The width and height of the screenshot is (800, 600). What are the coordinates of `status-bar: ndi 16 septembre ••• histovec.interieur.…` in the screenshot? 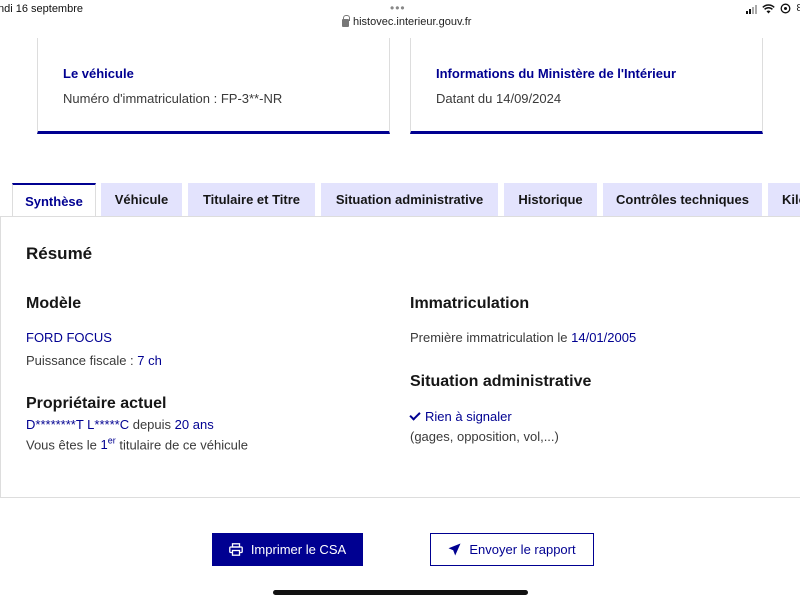 It's located at (400, 17).